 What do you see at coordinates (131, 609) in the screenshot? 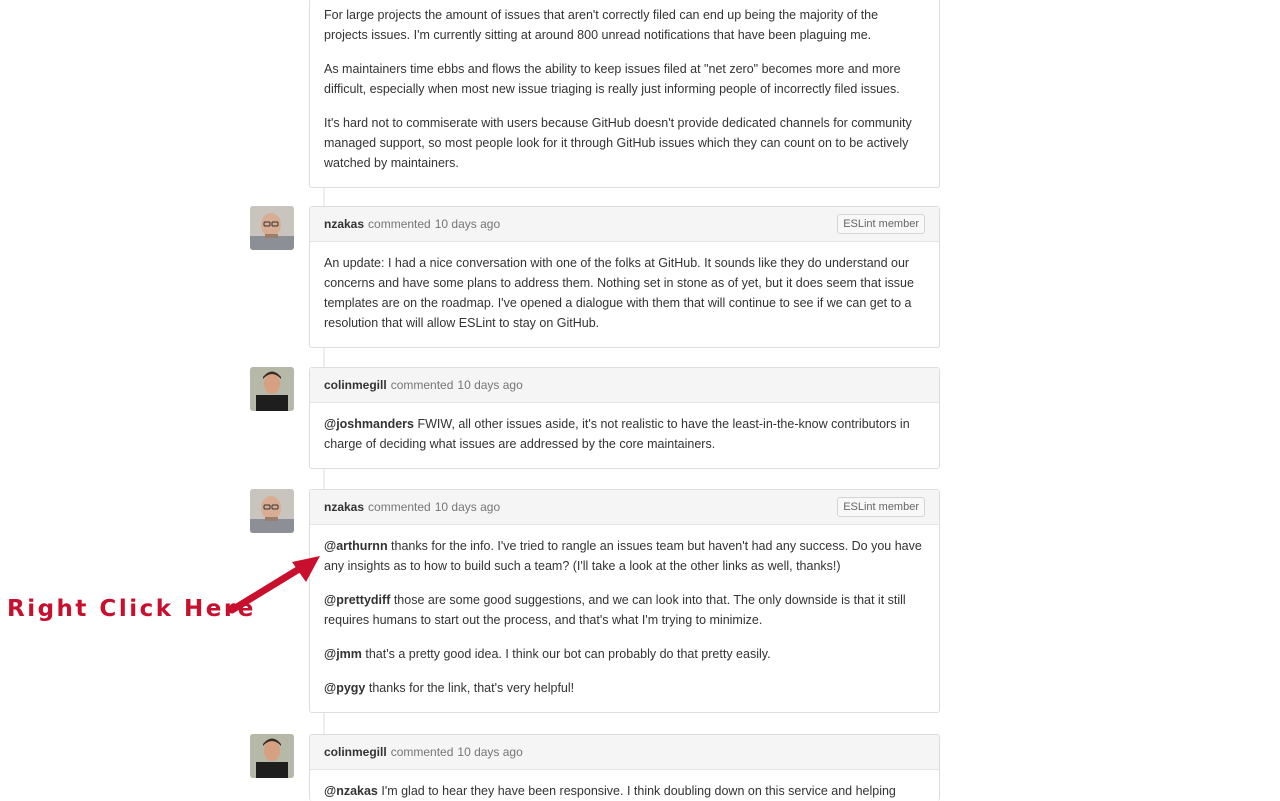
I see `annotation-label: Right Click Here` at bounding box center [131, 609].